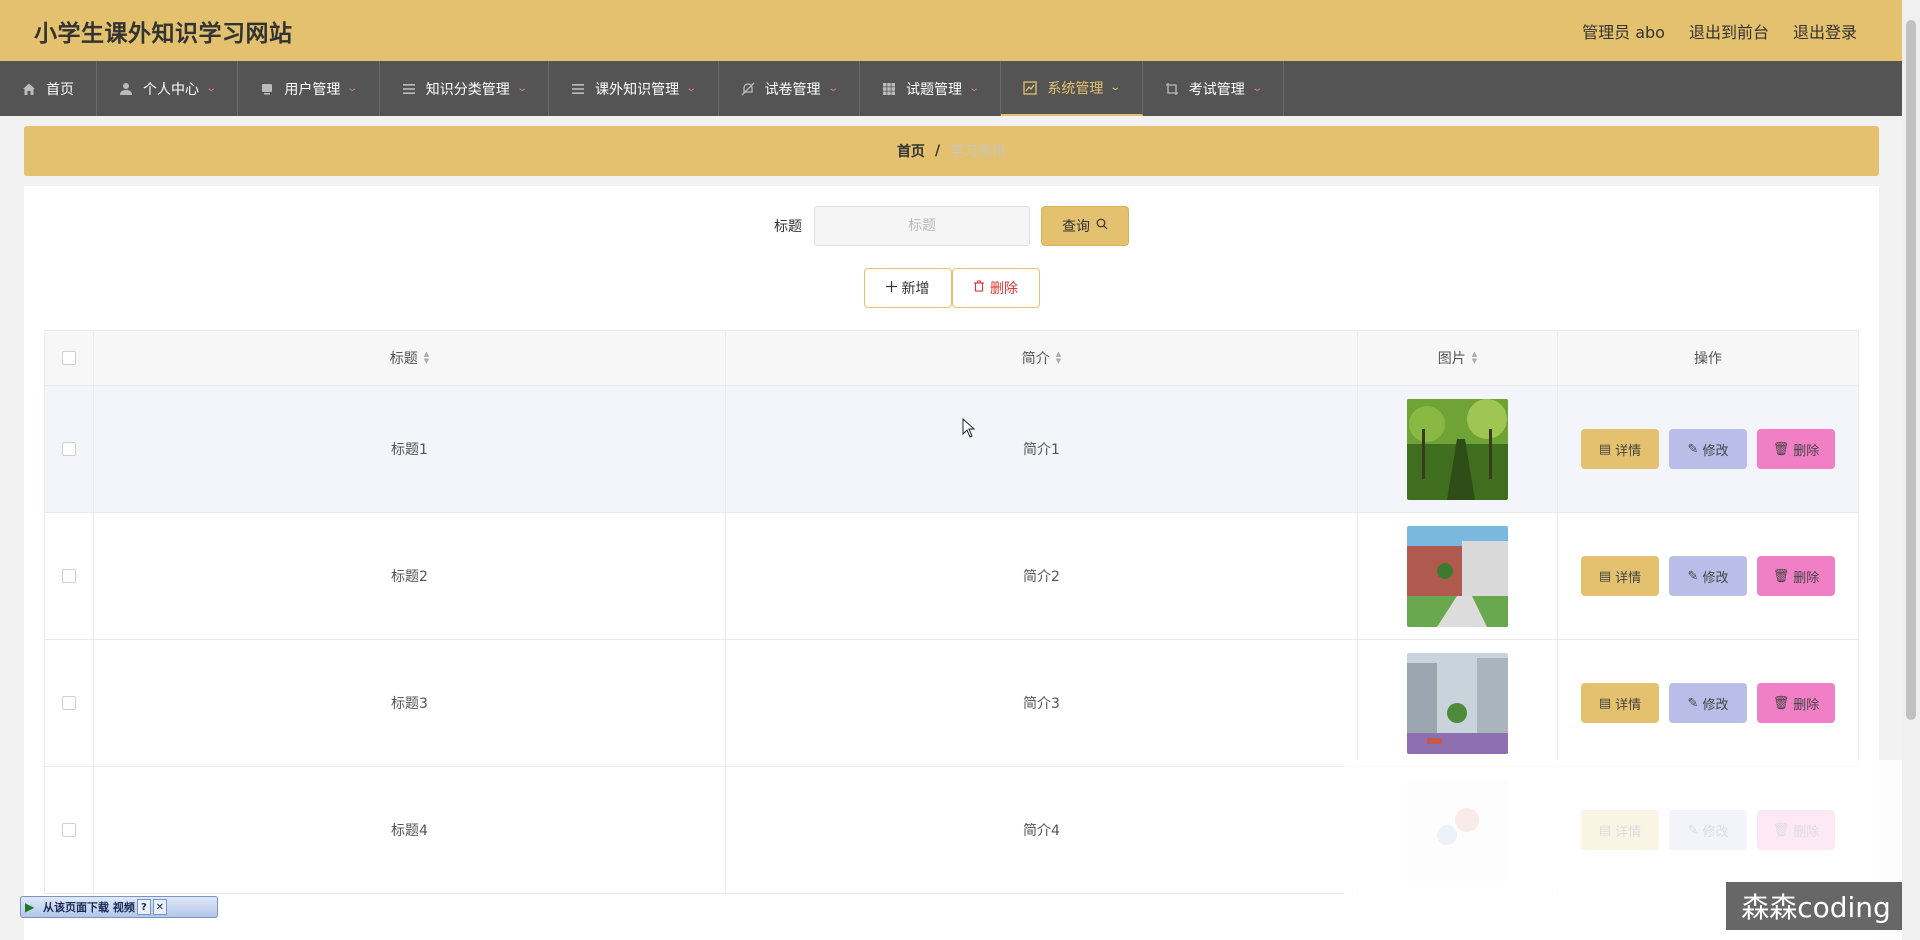  I want to click on table-header-row: 标题 ▲ ▼ 简介 ▲ ▼ 图片 ▲ ▼ 操作, so click(951, 358).